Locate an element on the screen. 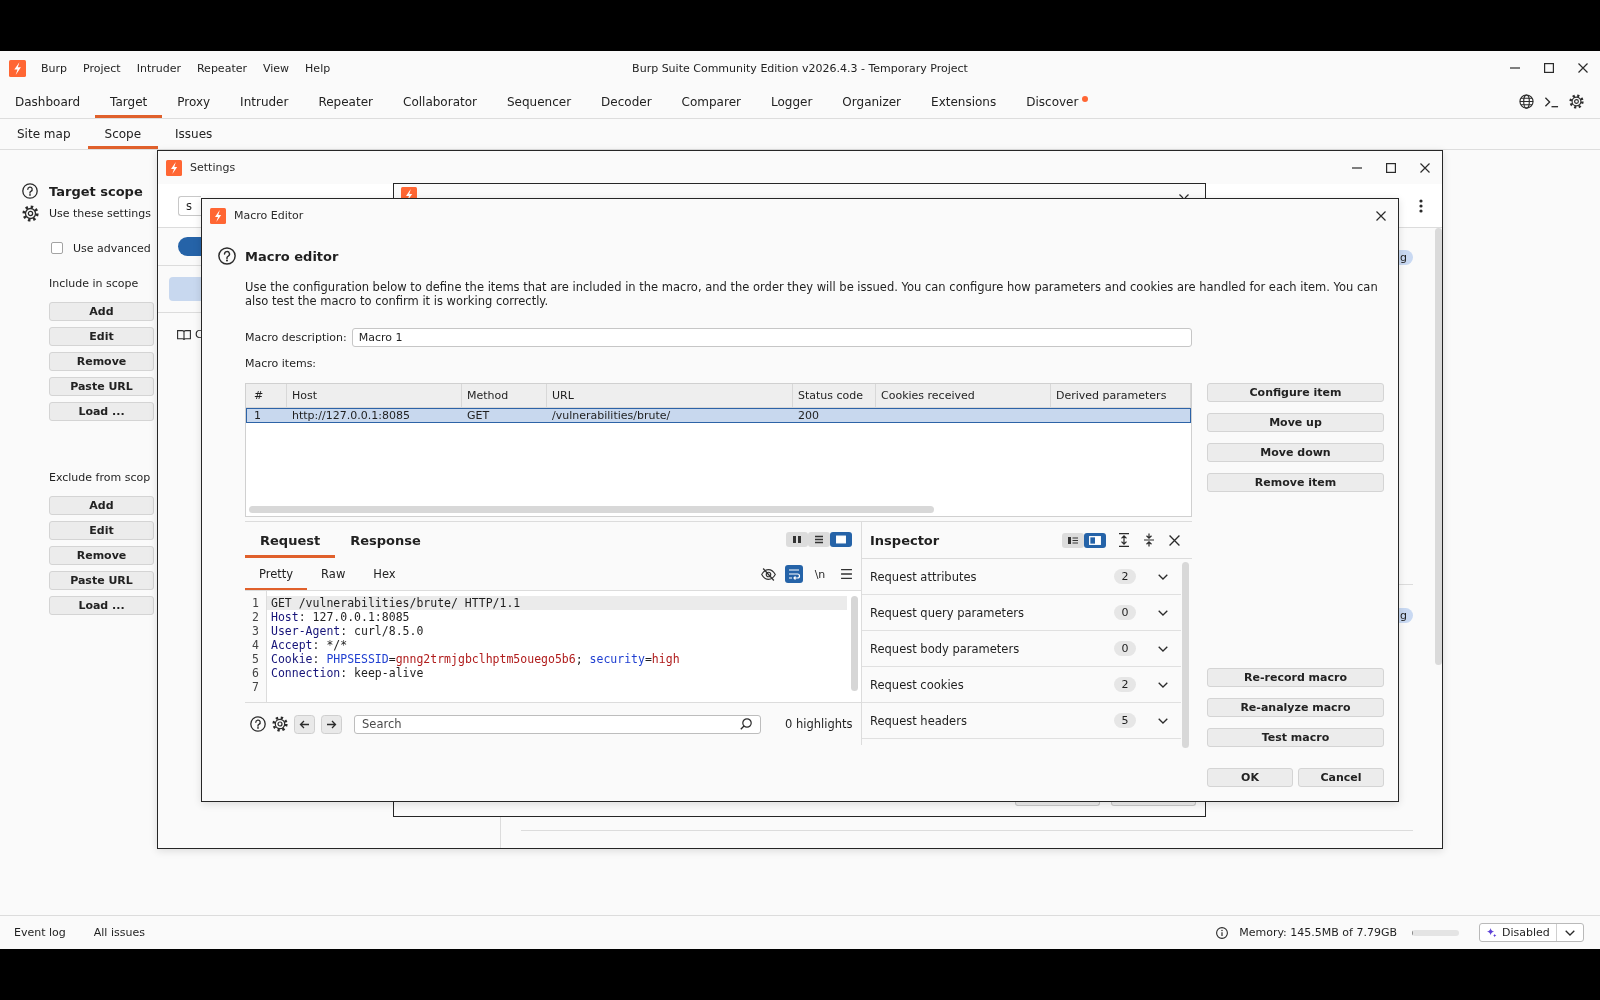  menu-item: Help is located at coordinates (318, 68).